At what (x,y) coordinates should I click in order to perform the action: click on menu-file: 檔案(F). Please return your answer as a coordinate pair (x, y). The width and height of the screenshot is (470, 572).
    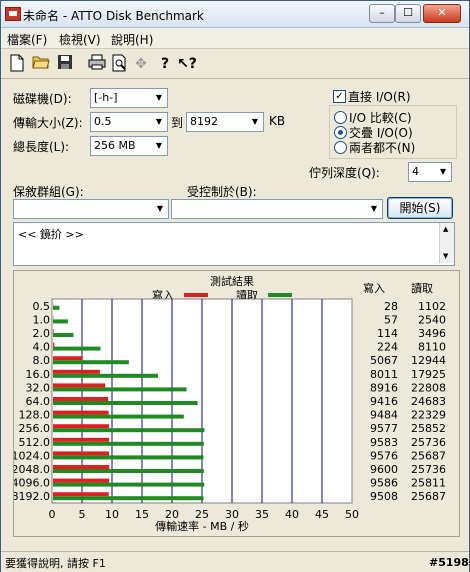
    Looking at the image, I should click on (27, 39).